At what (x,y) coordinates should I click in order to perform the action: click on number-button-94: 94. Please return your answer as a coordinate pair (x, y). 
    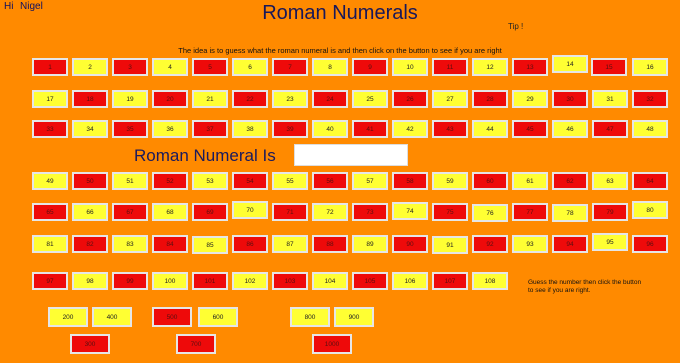
    Looking at the image, I should click on (570, 244).